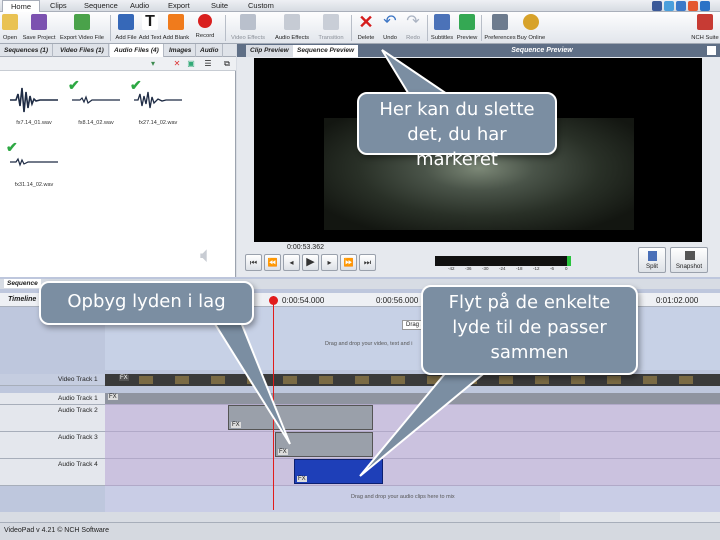 The width and height of the screenshot is (720, 540). What do you see at coordinates (153, 64) in the screenshot?
I see `view-options-icon: ▾` at bounding box center [153, 64].